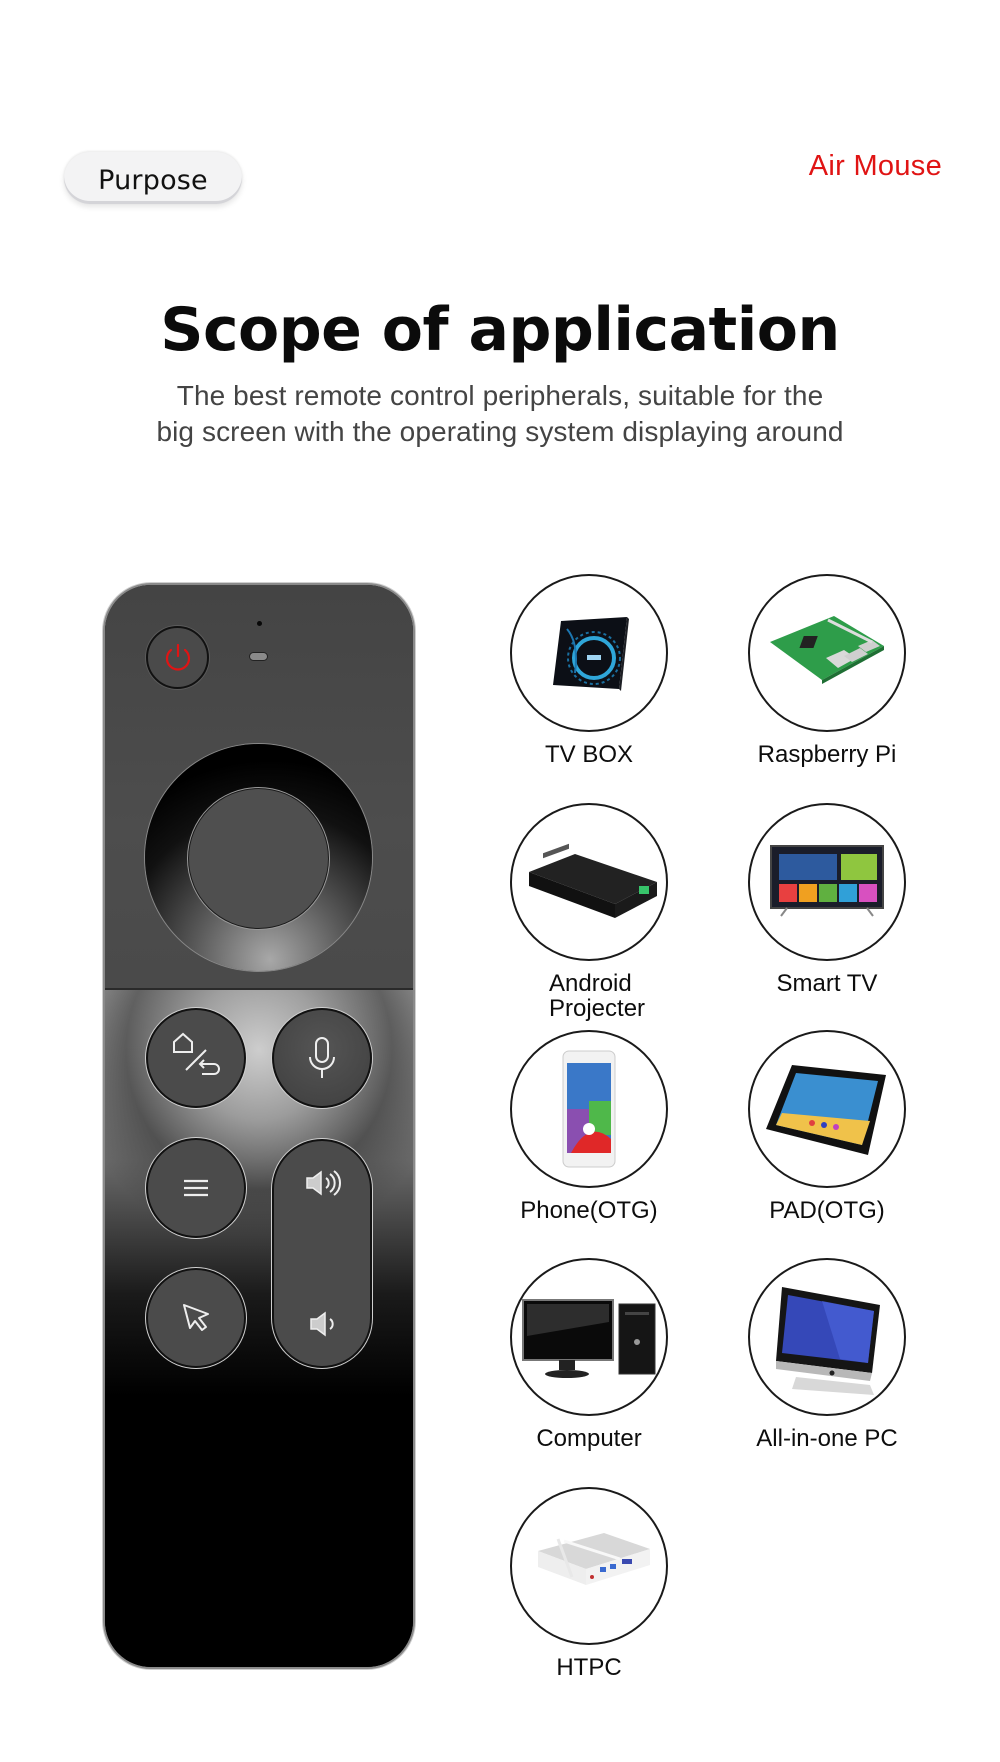  I want to click on menu-icon, so click(196, 1188).